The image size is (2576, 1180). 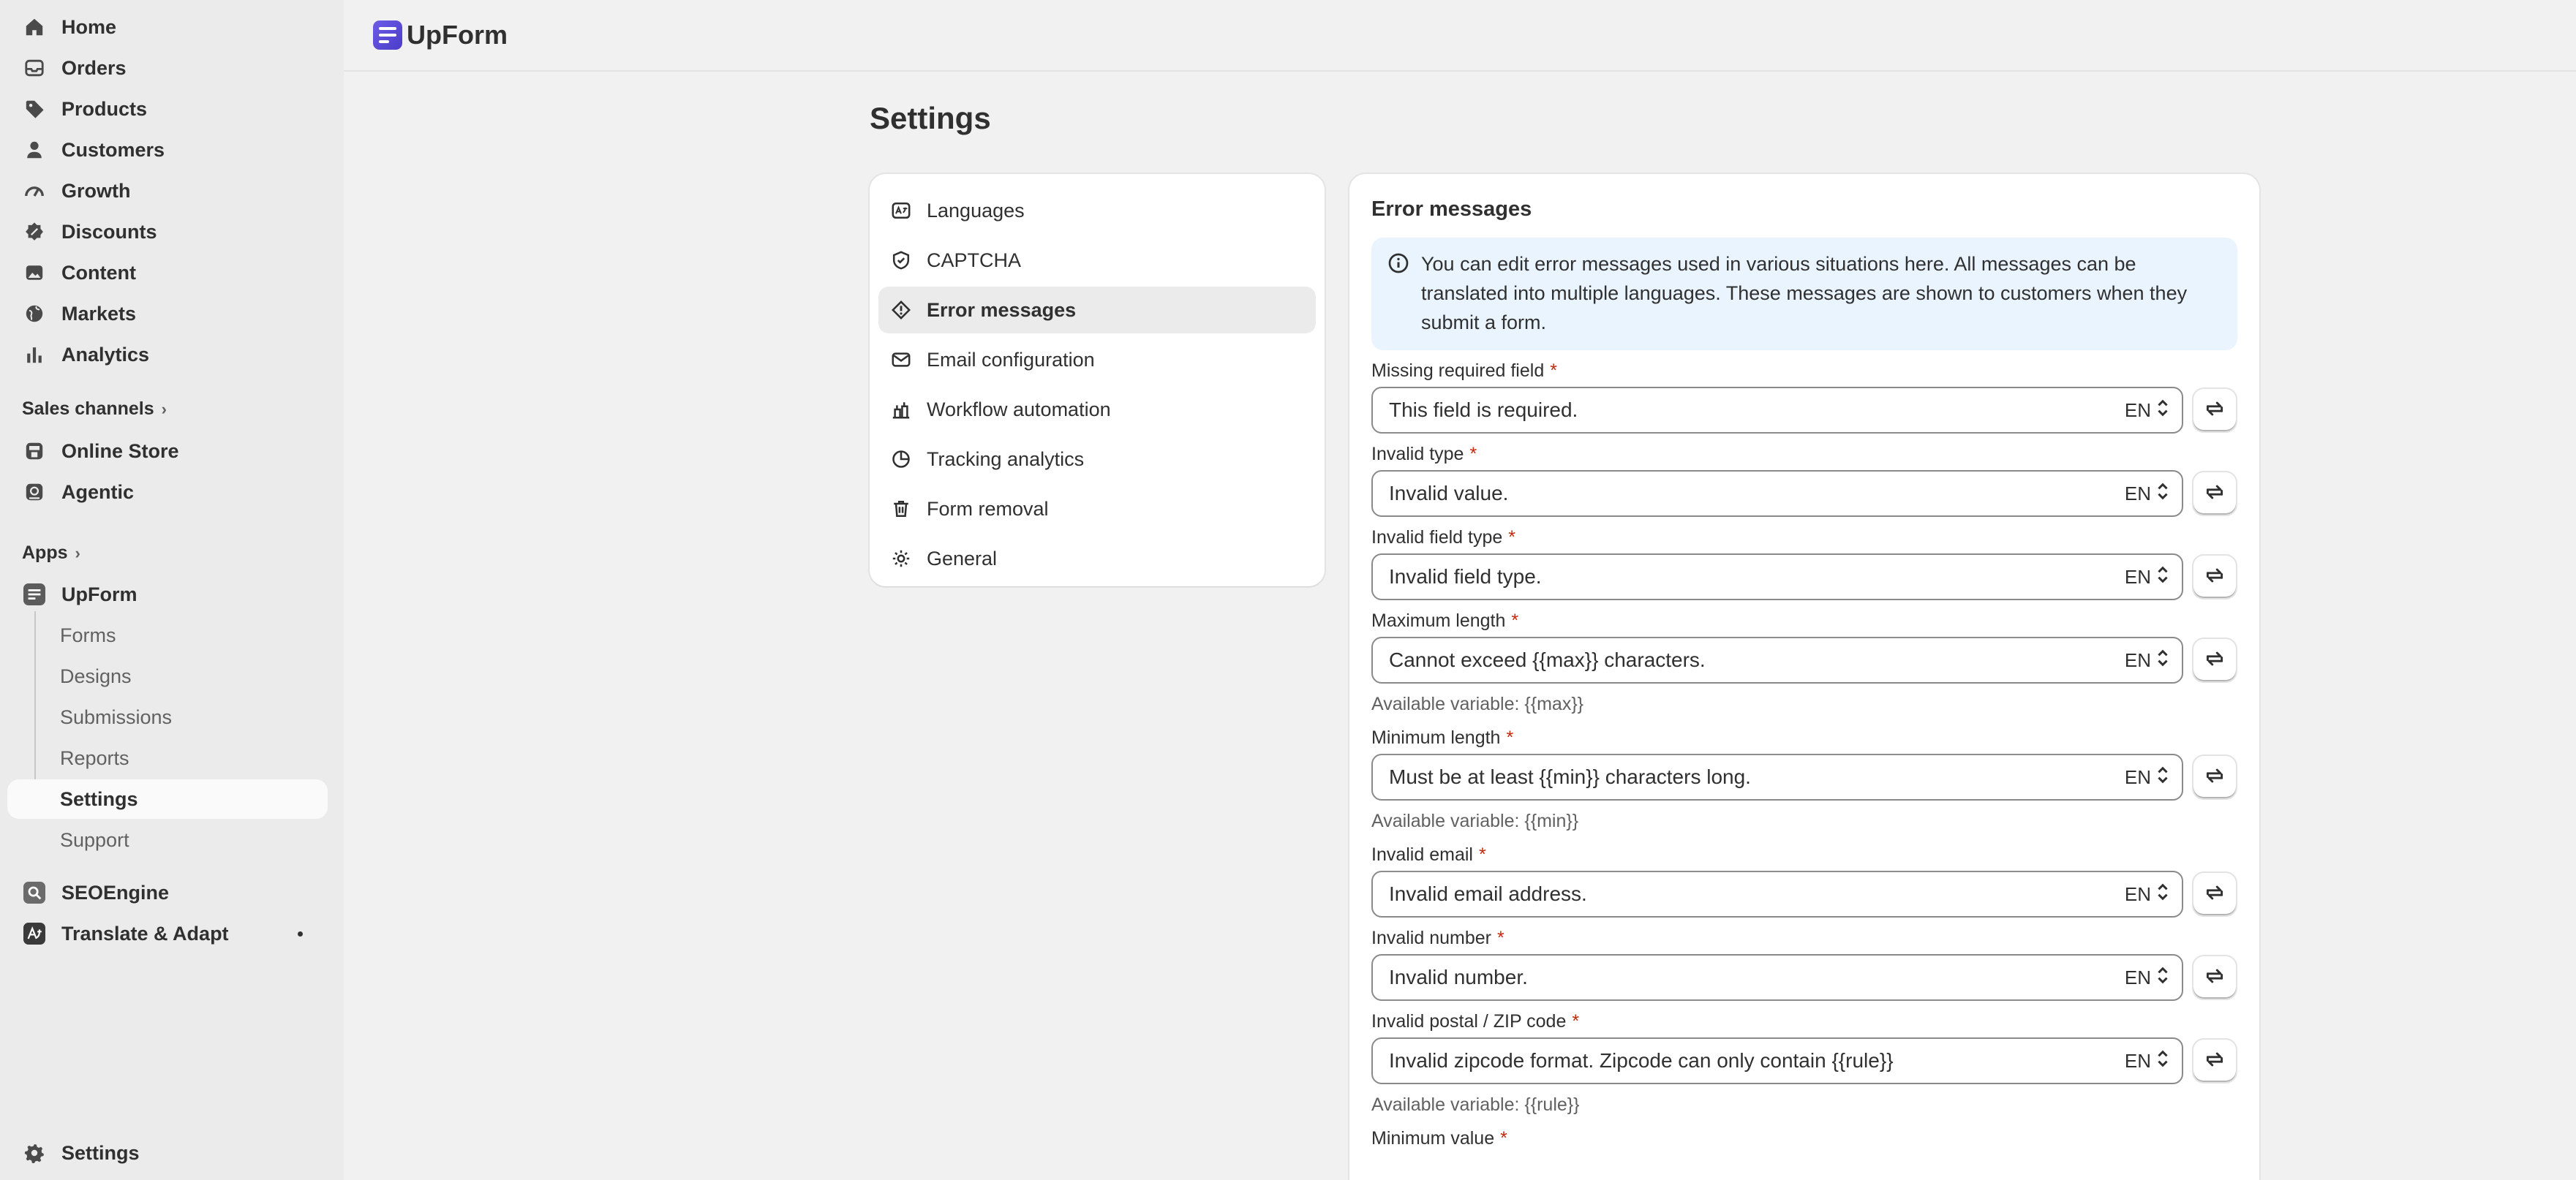 I want to click on image-icon, so click(x=34, y=273).